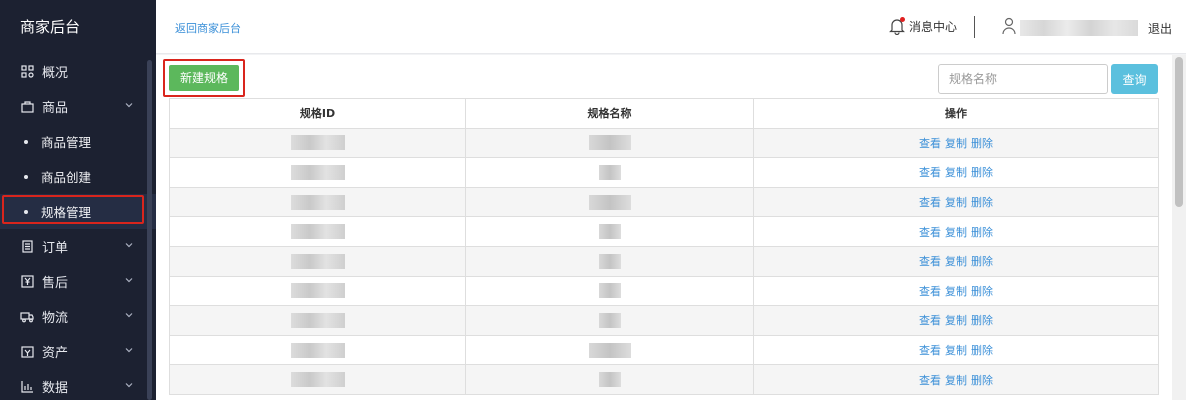 This screenshot has height=400, width=1186. Describe the element at coordinates (1160, 28) in the screenshot. I see `logout-link: 退出` at that location.